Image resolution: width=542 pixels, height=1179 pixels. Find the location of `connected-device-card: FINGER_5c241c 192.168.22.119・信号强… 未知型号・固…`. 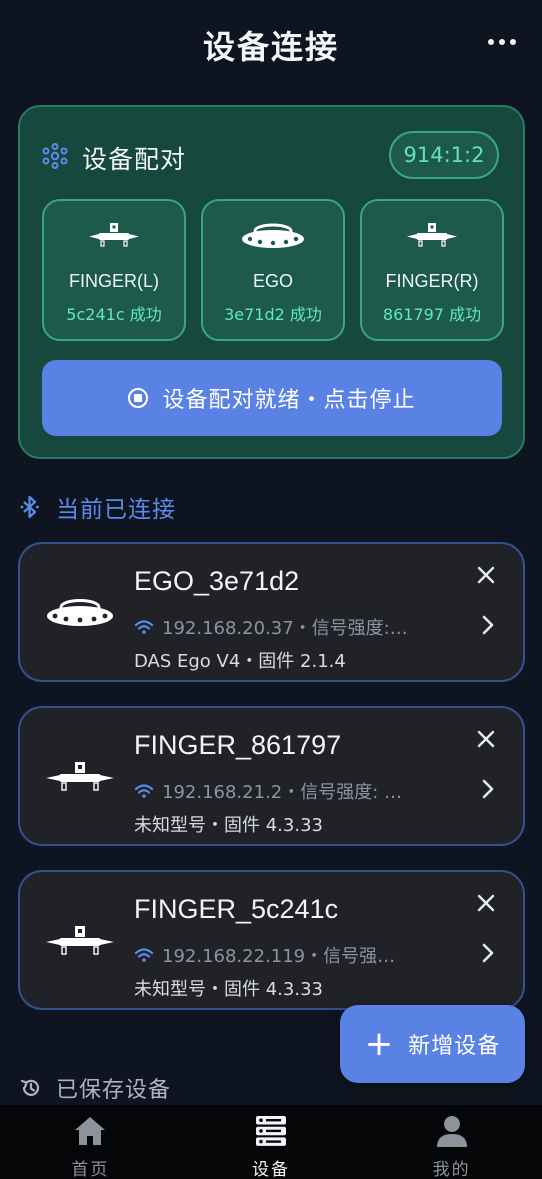

connected-device-card: FINGER_5c241c 192.168.22.119・信号强… 未知型号・固… is located at coordinates (271, 940).